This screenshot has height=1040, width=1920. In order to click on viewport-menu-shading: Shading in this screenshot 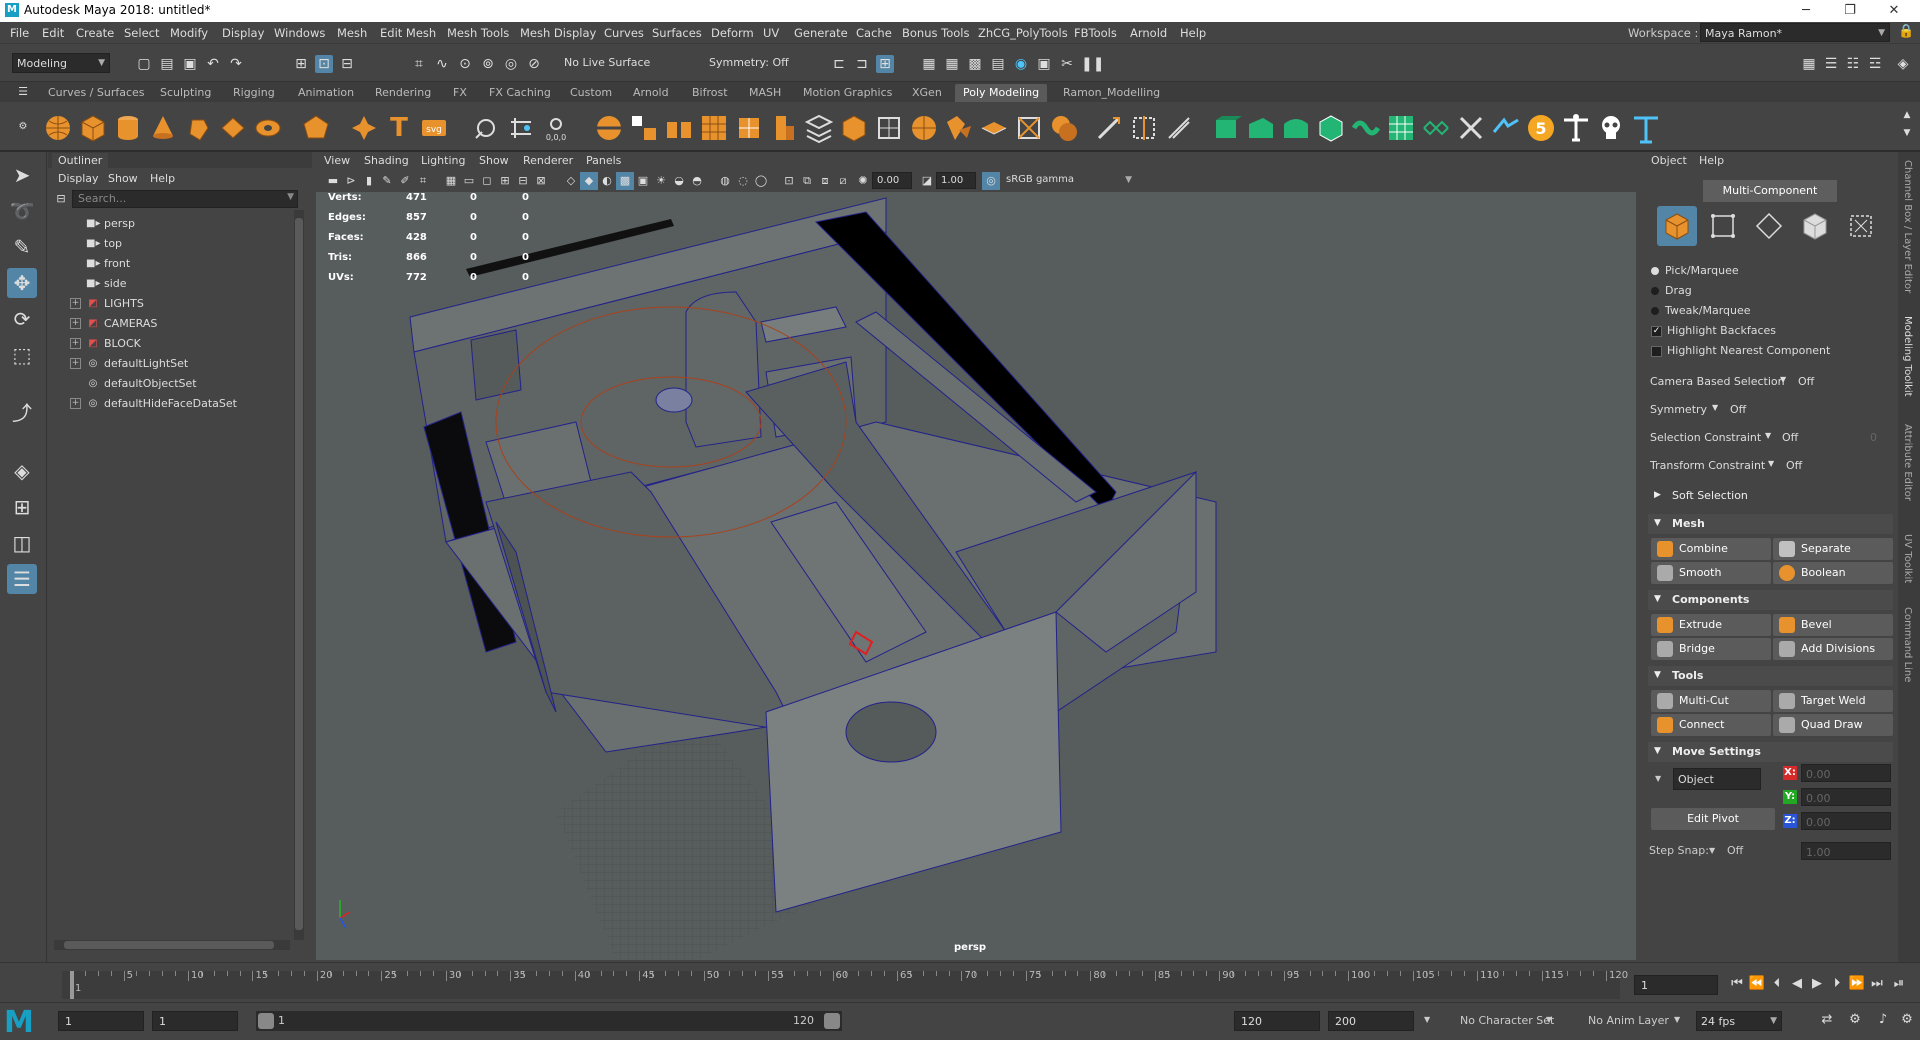, I will do `click(386, 160)`.